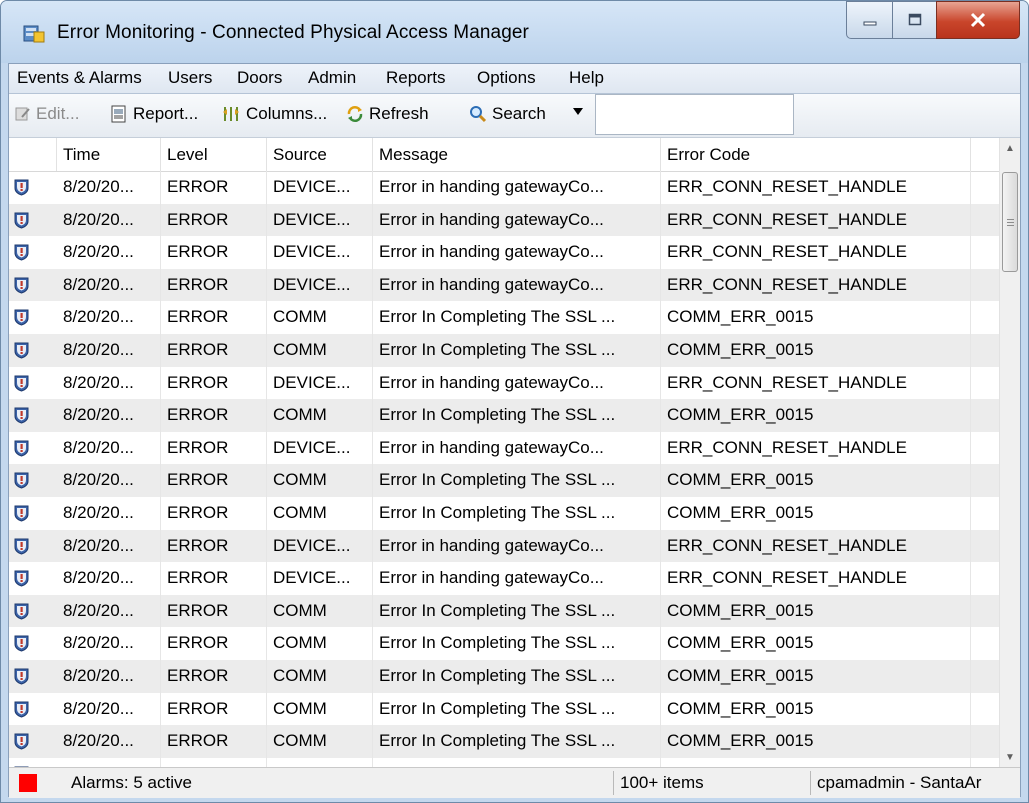  What do you see at coordinates (109, 154) in the screenshot?
I see `header-time: Time` at bounding box center [109, 154].